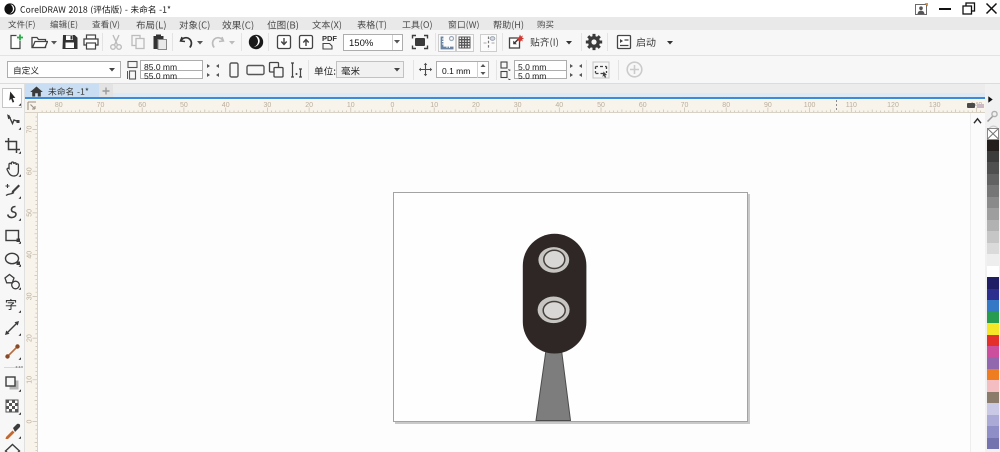 The width and height of the screenshot is (1000, 452). I want to click on svg-text: 70, so click(30, 130).